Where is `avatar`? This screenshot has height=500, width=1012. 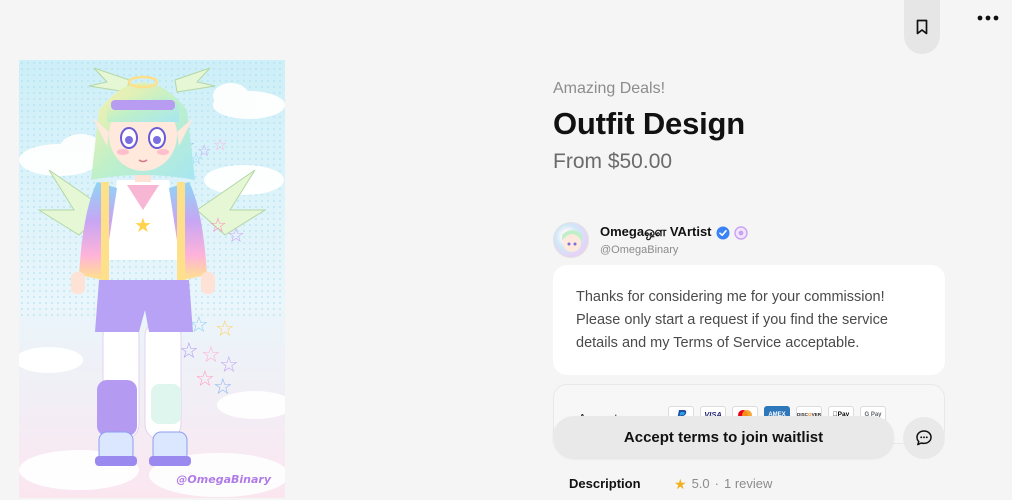 avatar is located at coordinates (571, 240).